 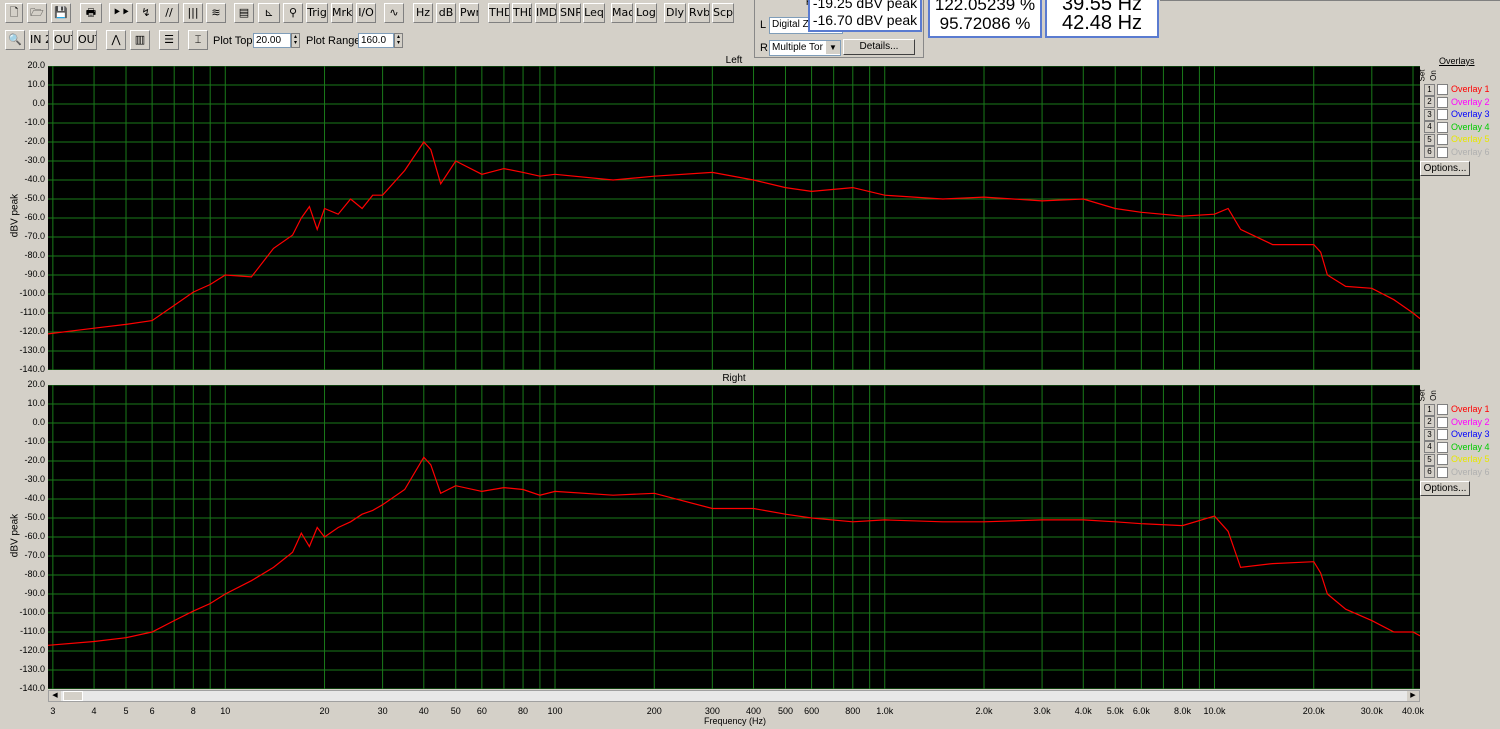 I want to click on zoom-in-2x-button: IN 2X, so click(x=39, y=40).